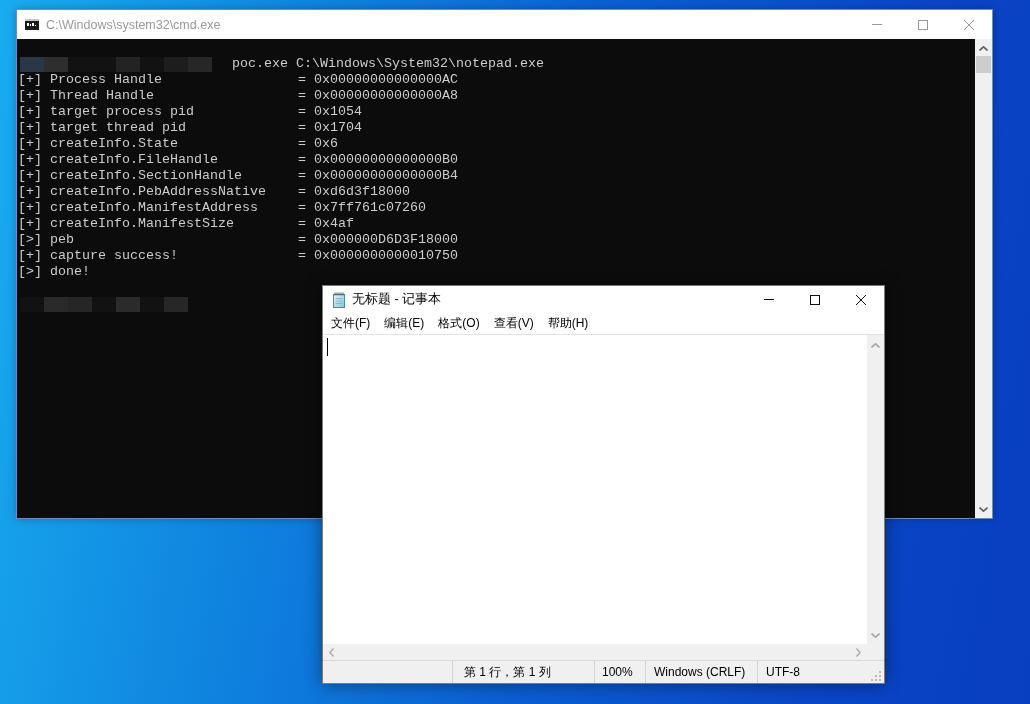 The height and width of the screenshot is (704, 1030). I want to click on log-value: 0x0000000000010750, so click(385, 256).